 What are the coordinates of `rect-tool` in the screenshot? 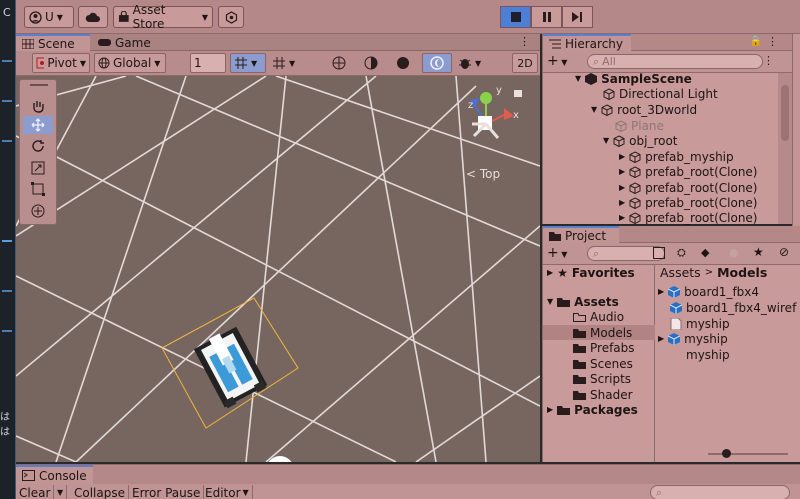 It's located at (38, 189).